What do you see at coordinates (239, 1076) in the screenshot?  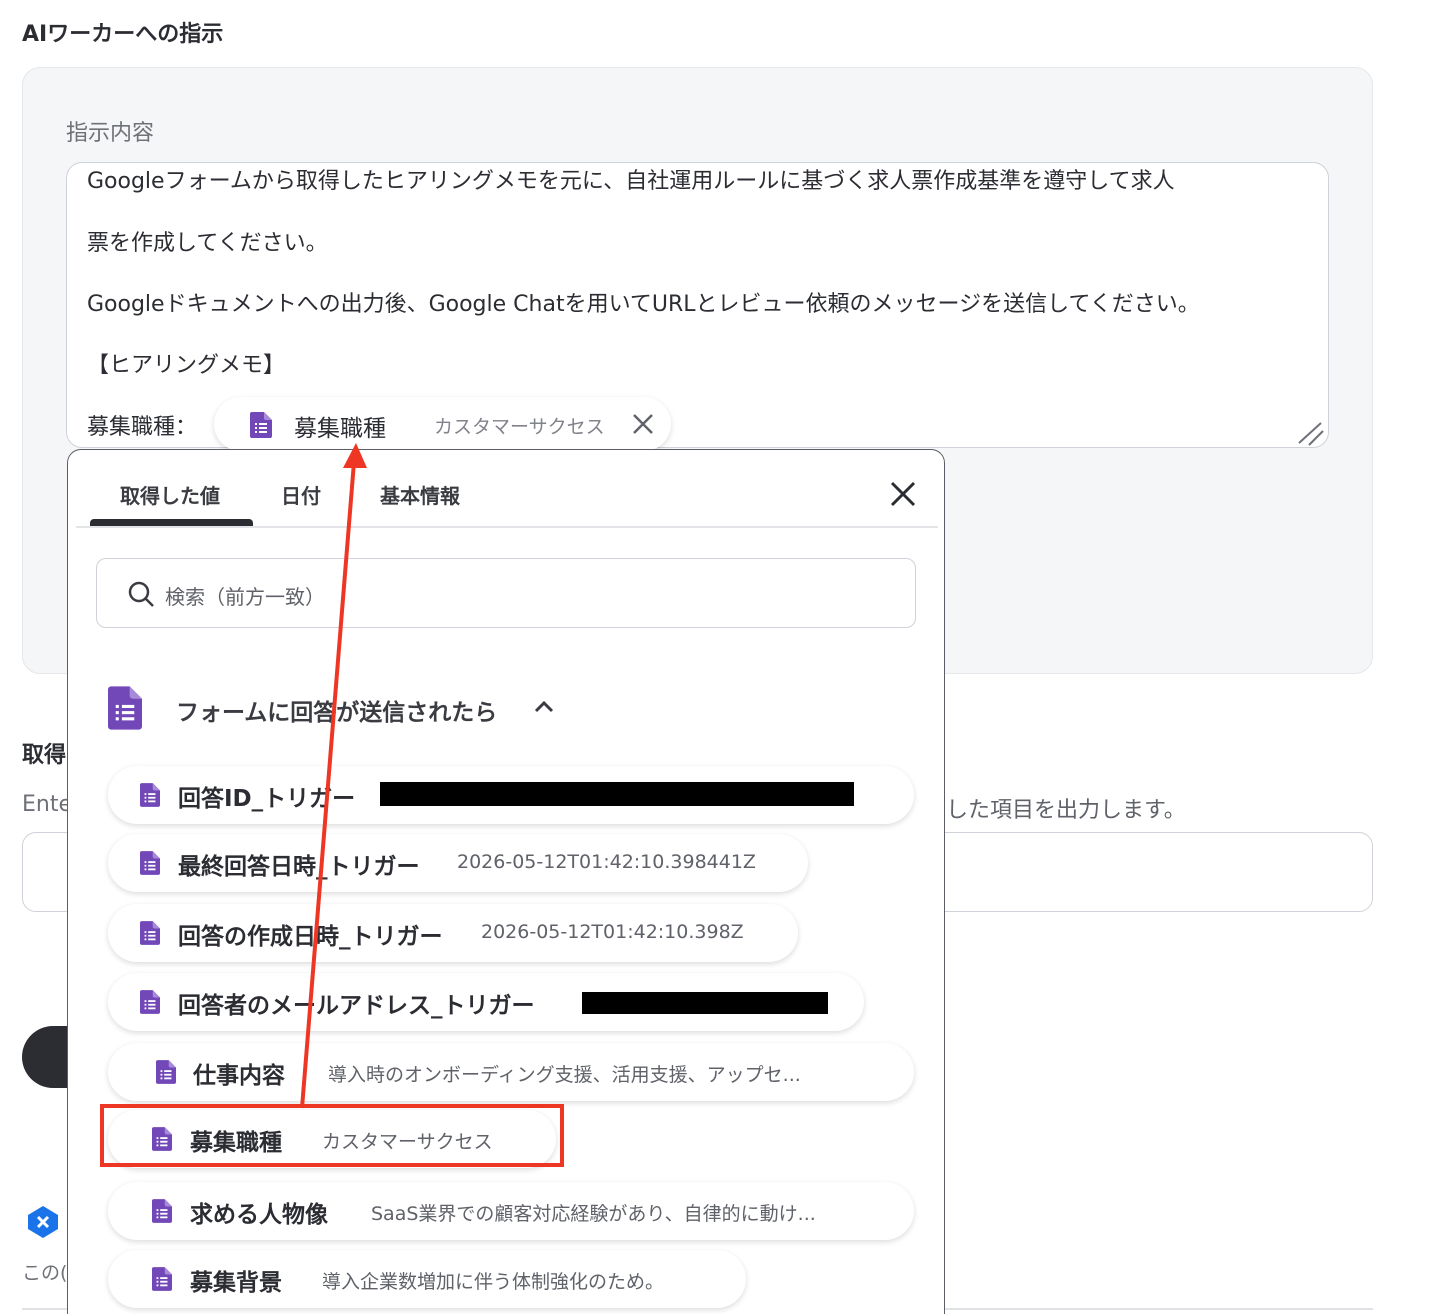 I see `item-name: 仕事内容` at bounding box center [239, 1076].